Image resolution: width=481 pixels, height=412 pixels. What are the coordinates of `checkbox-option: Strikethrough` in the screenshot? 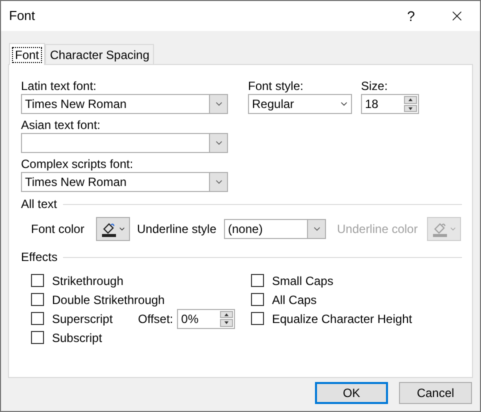 It's located at (77, 280).